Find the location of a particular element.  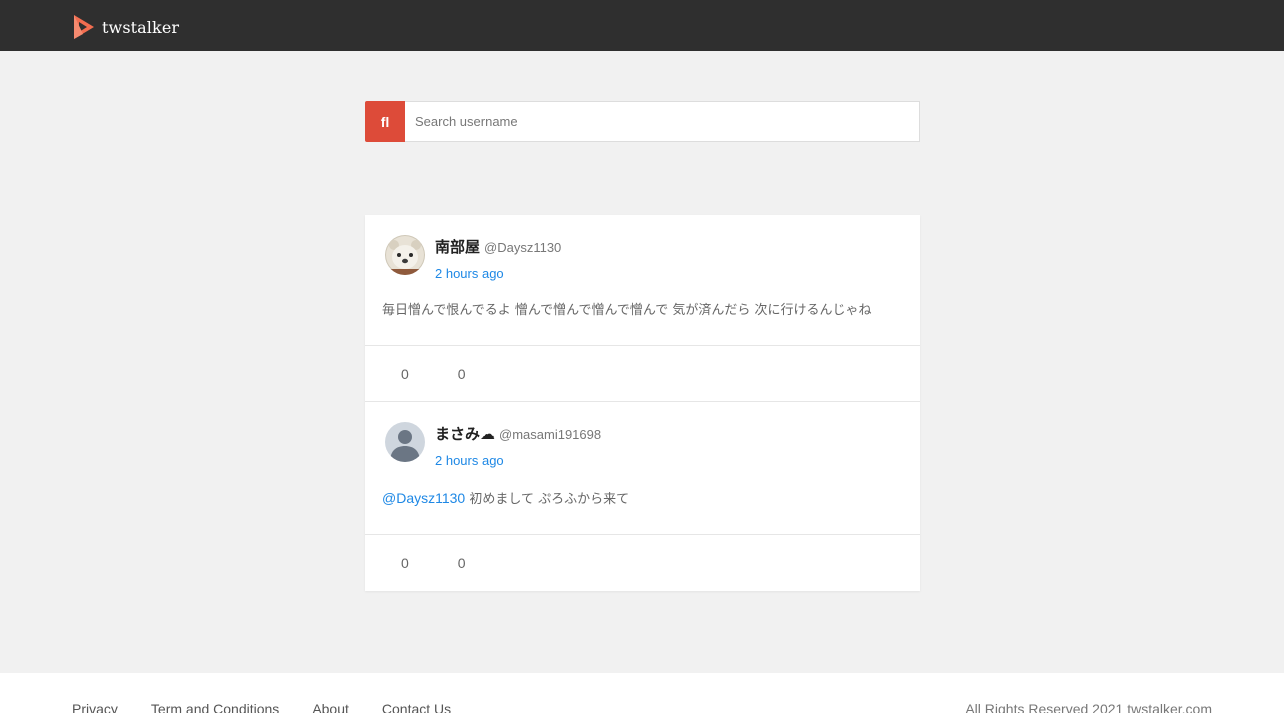

mention-link: @Daysz1130 is located at coordinates (423, 498).